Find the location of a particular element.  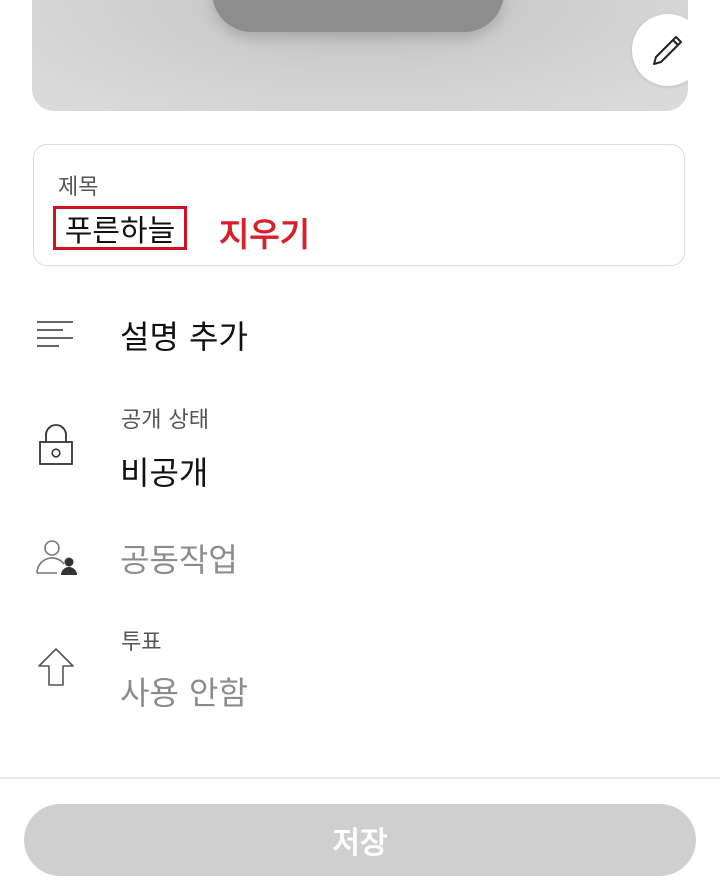

vote-row: 투표 사용 안함 is located at coordinates (360, 670).